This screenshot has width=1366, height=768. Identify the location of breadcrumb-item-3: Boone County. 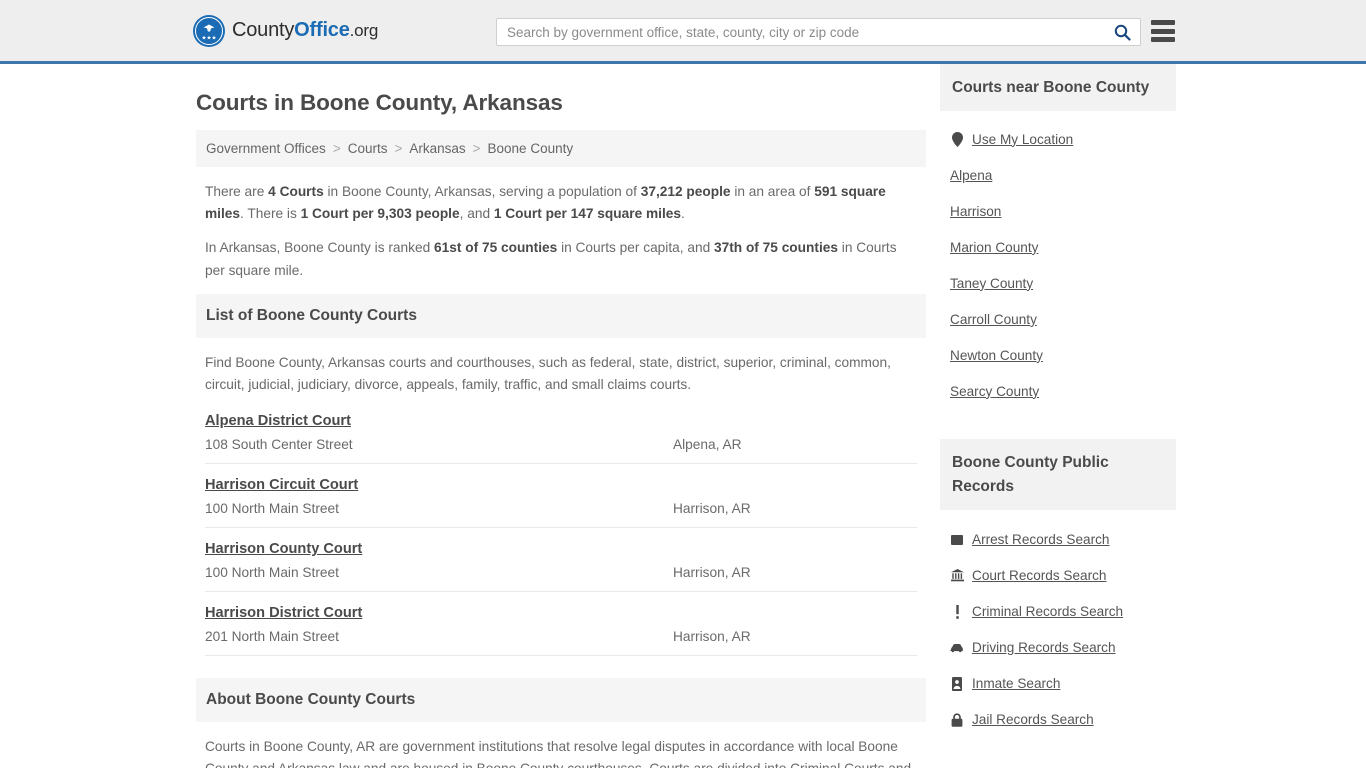
(530, 148).